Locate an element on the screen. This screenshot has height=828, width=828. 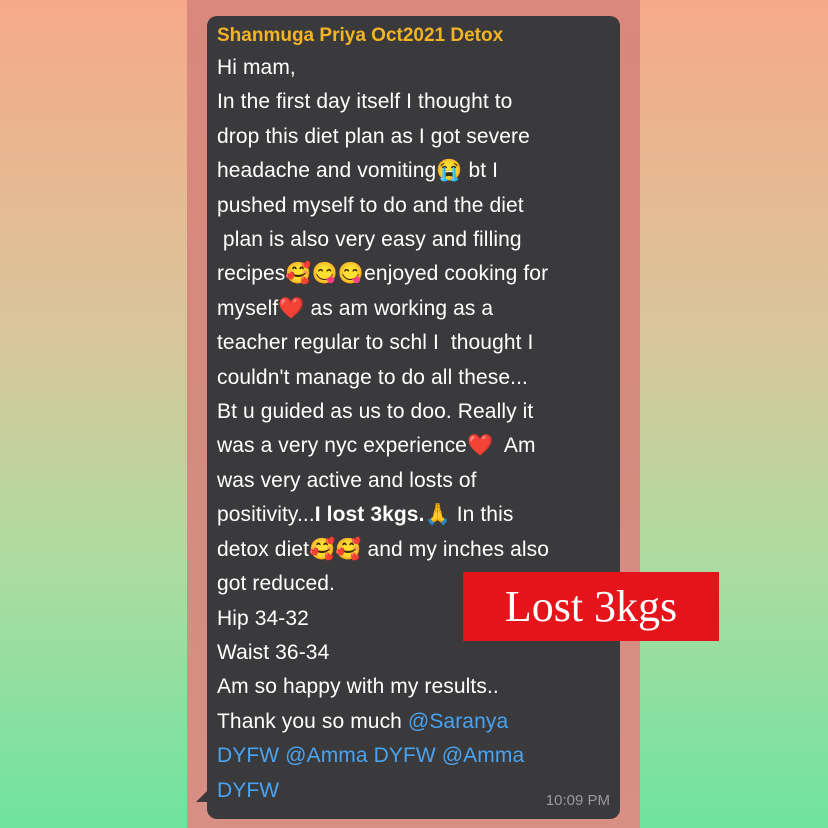
message-line: pushed myself to do and the diet is located at coordinates (370, 205).